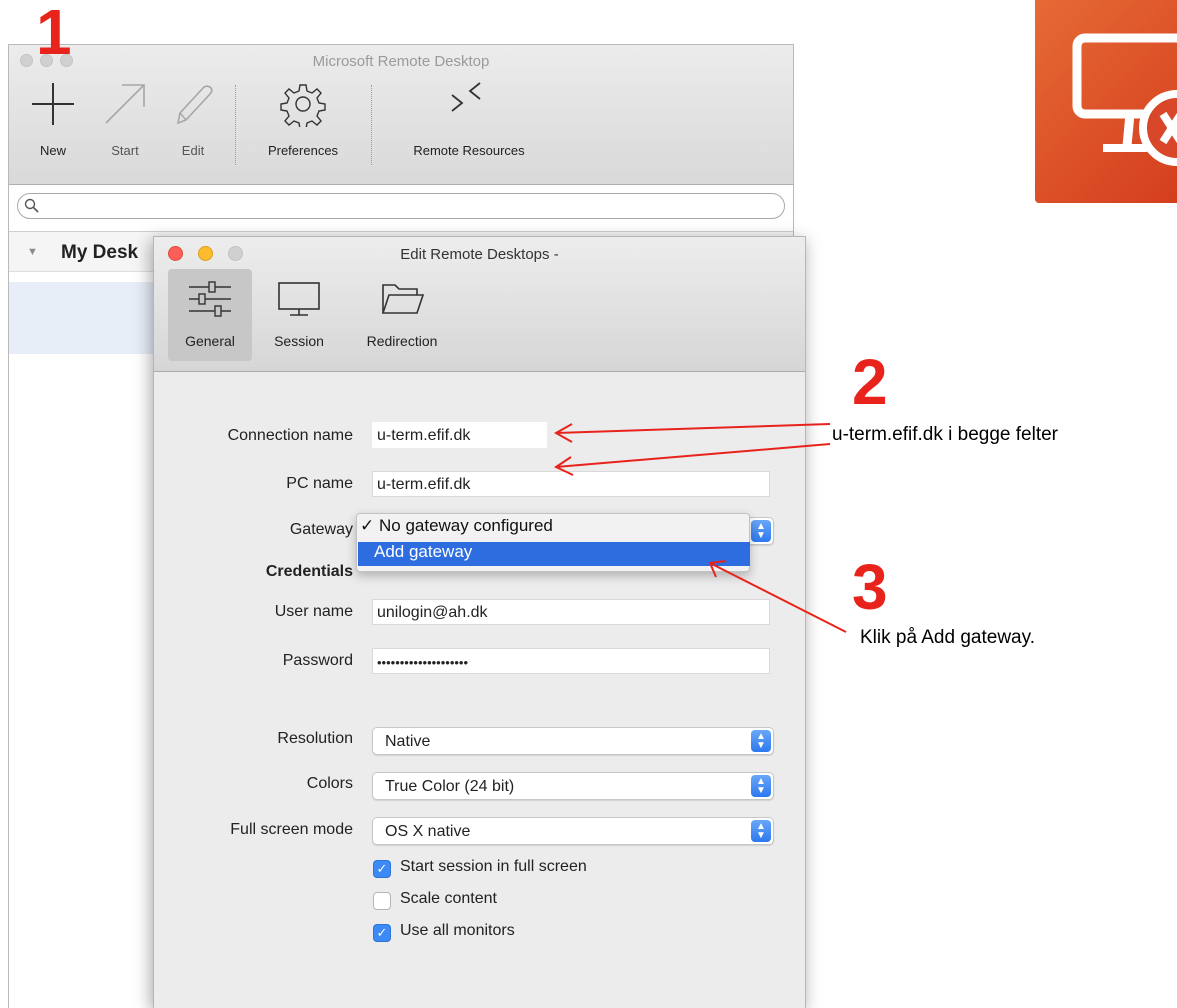 The height and width of the screenshot is (1008, 1177). Describe the element at coordinates (778, 597) in the screenshot. I see `arrow-to-add-gateway` at that location.